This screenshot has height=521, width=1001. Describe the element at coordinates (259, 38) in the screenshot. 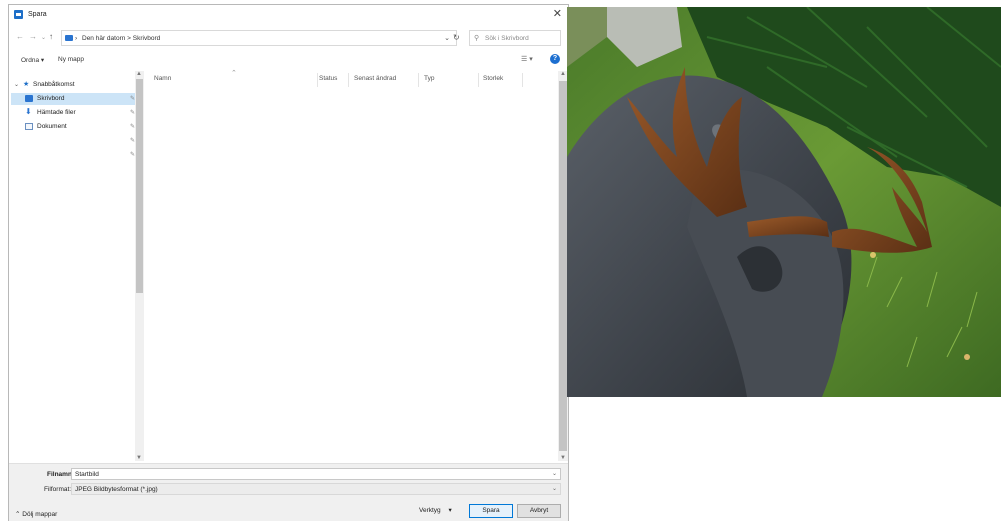

I see `address-bar: › Den här datorn > Skrivbord ⌄` at that location.